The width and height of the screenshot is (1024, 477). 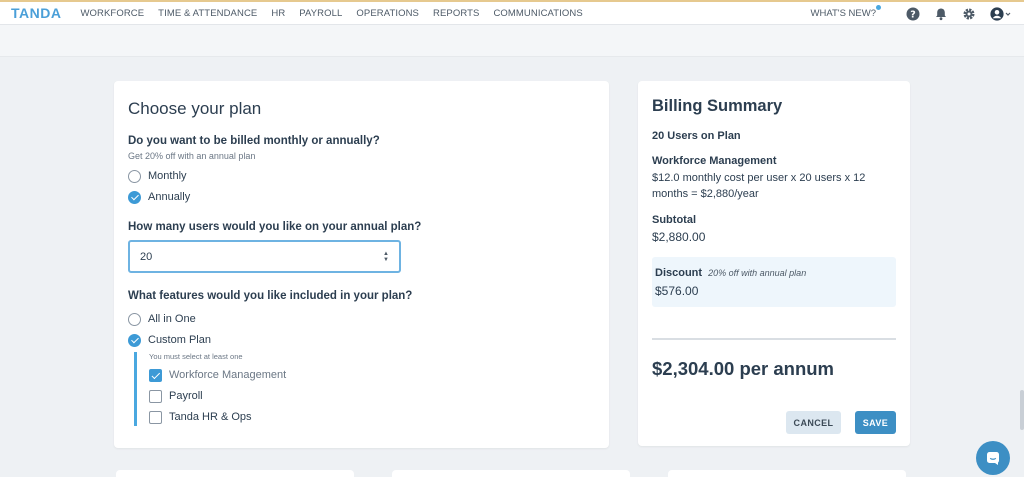 What do you see at coordinates (155, 375) in the screenshot?
I see `checkbox-workforce-management` at bounding box center [155, 375].